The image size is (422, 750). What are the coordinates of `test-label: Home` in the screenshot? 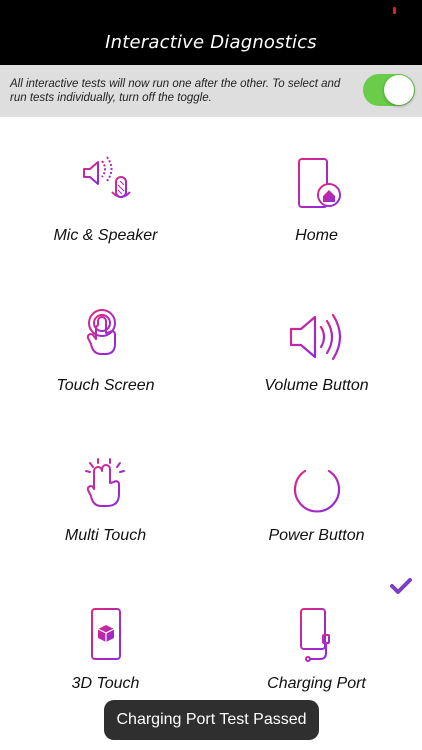 It's located at (316, 235).